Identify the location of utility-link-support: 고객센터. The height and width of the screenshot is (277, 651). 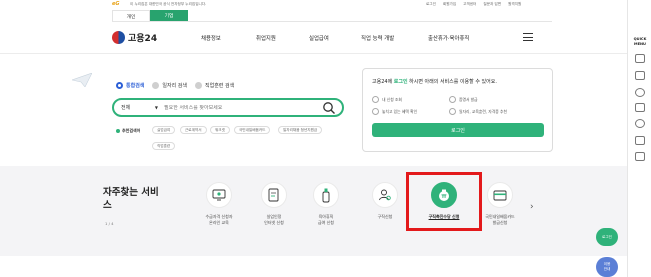
(469, 4).